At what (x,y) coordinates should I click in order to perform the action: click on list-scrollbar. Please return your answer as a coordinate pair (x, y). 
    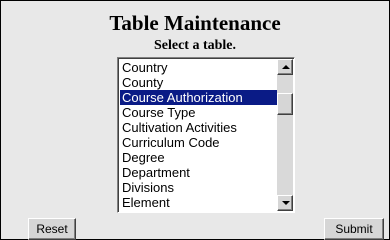
    Looking at the image, I should click on (285, 135).